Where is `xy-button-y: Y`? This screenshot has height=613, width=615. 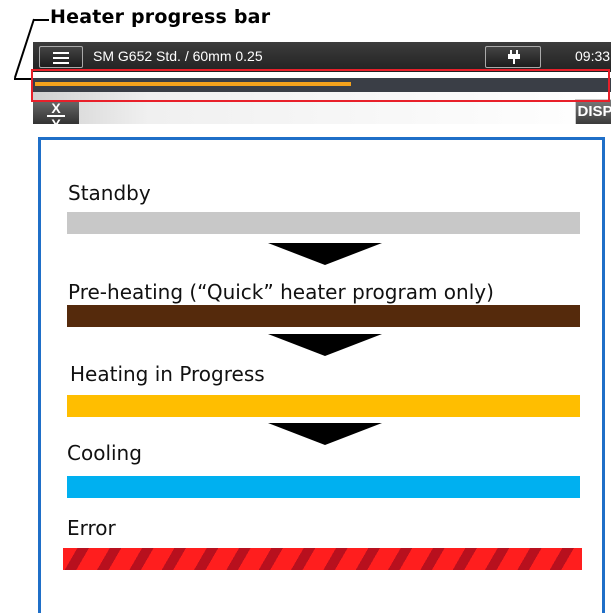
xy-button-y: Y is located at coordinates (56, 120).